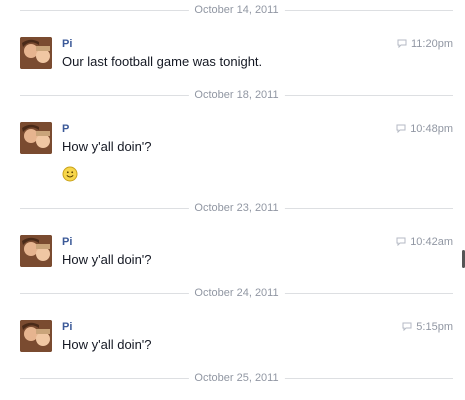 Image resolution: width=465 pixels, height=400 pixels. I want to click on date-divider: October 23, 2011, so click(236, 208).